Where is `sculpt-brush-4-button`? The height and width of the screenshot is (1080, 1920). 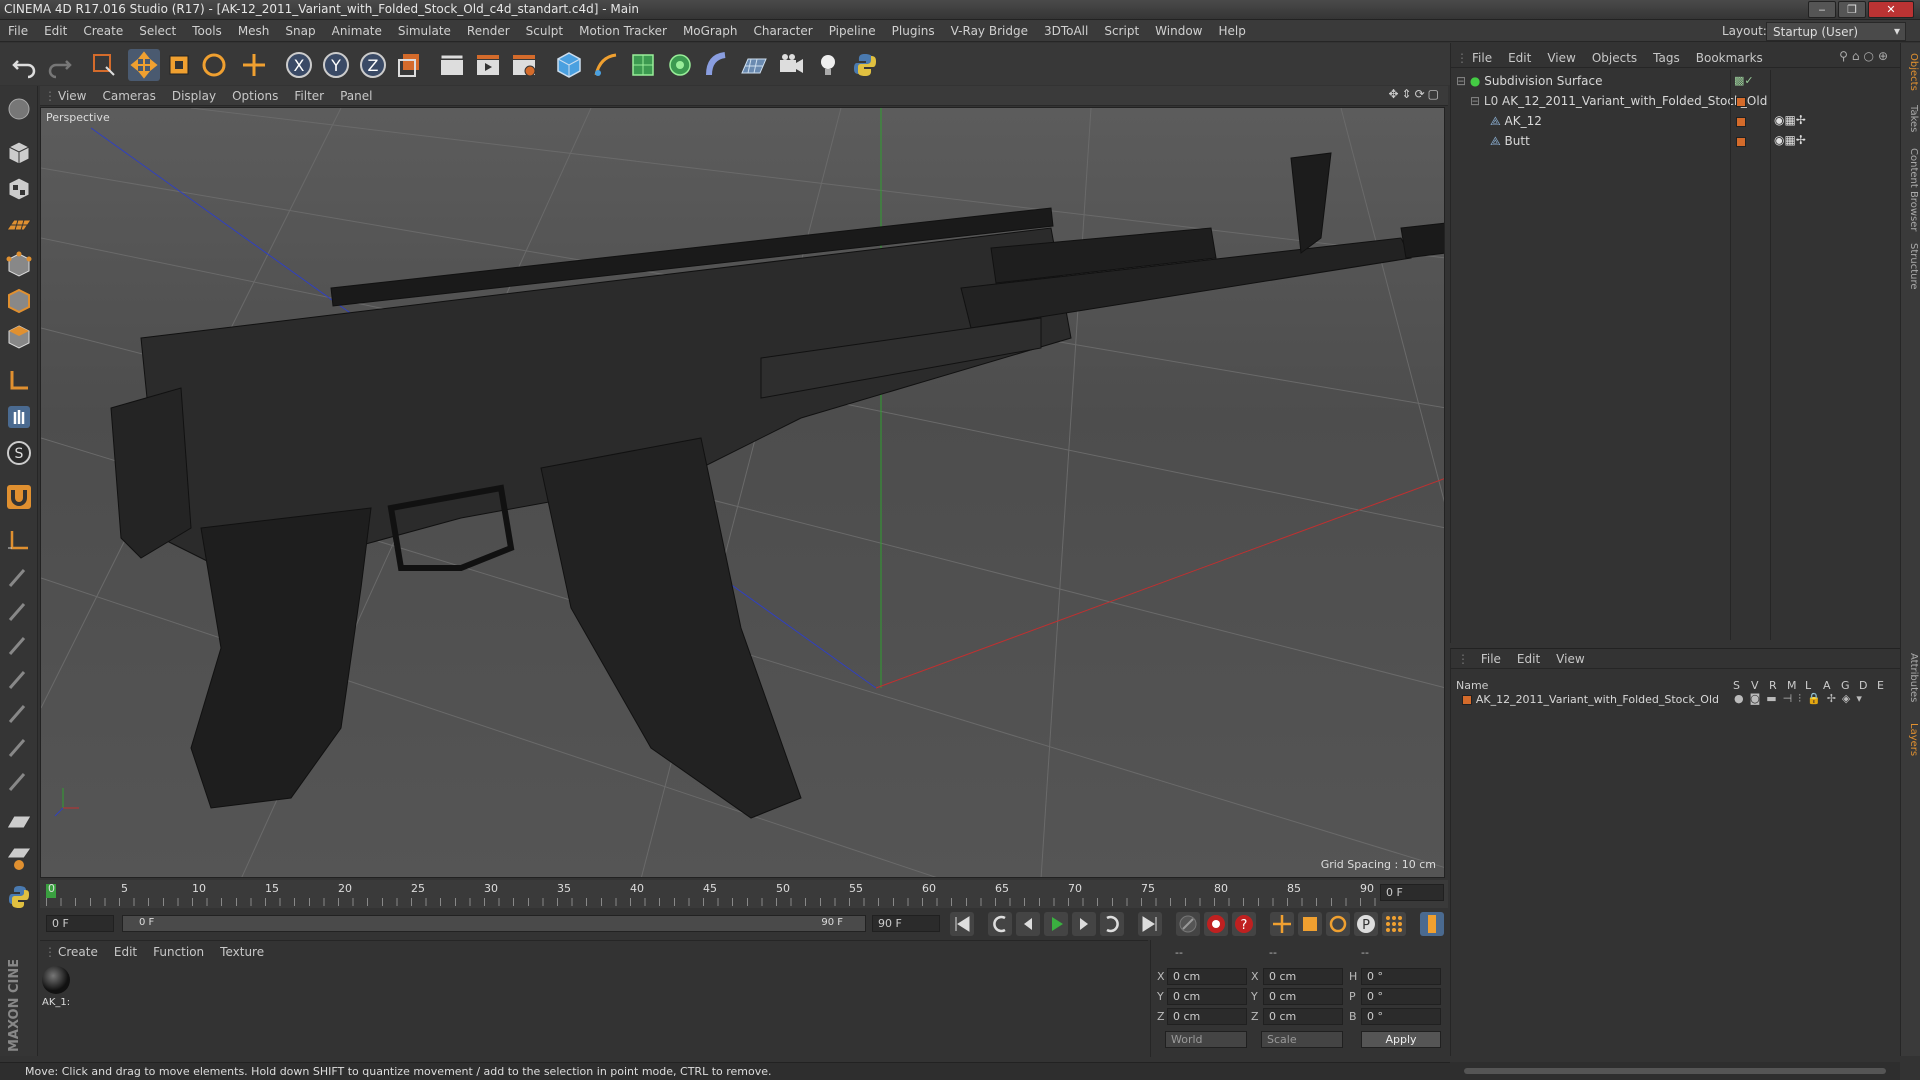
sculpt-brush-4-button is located at coordinates (19, 679).